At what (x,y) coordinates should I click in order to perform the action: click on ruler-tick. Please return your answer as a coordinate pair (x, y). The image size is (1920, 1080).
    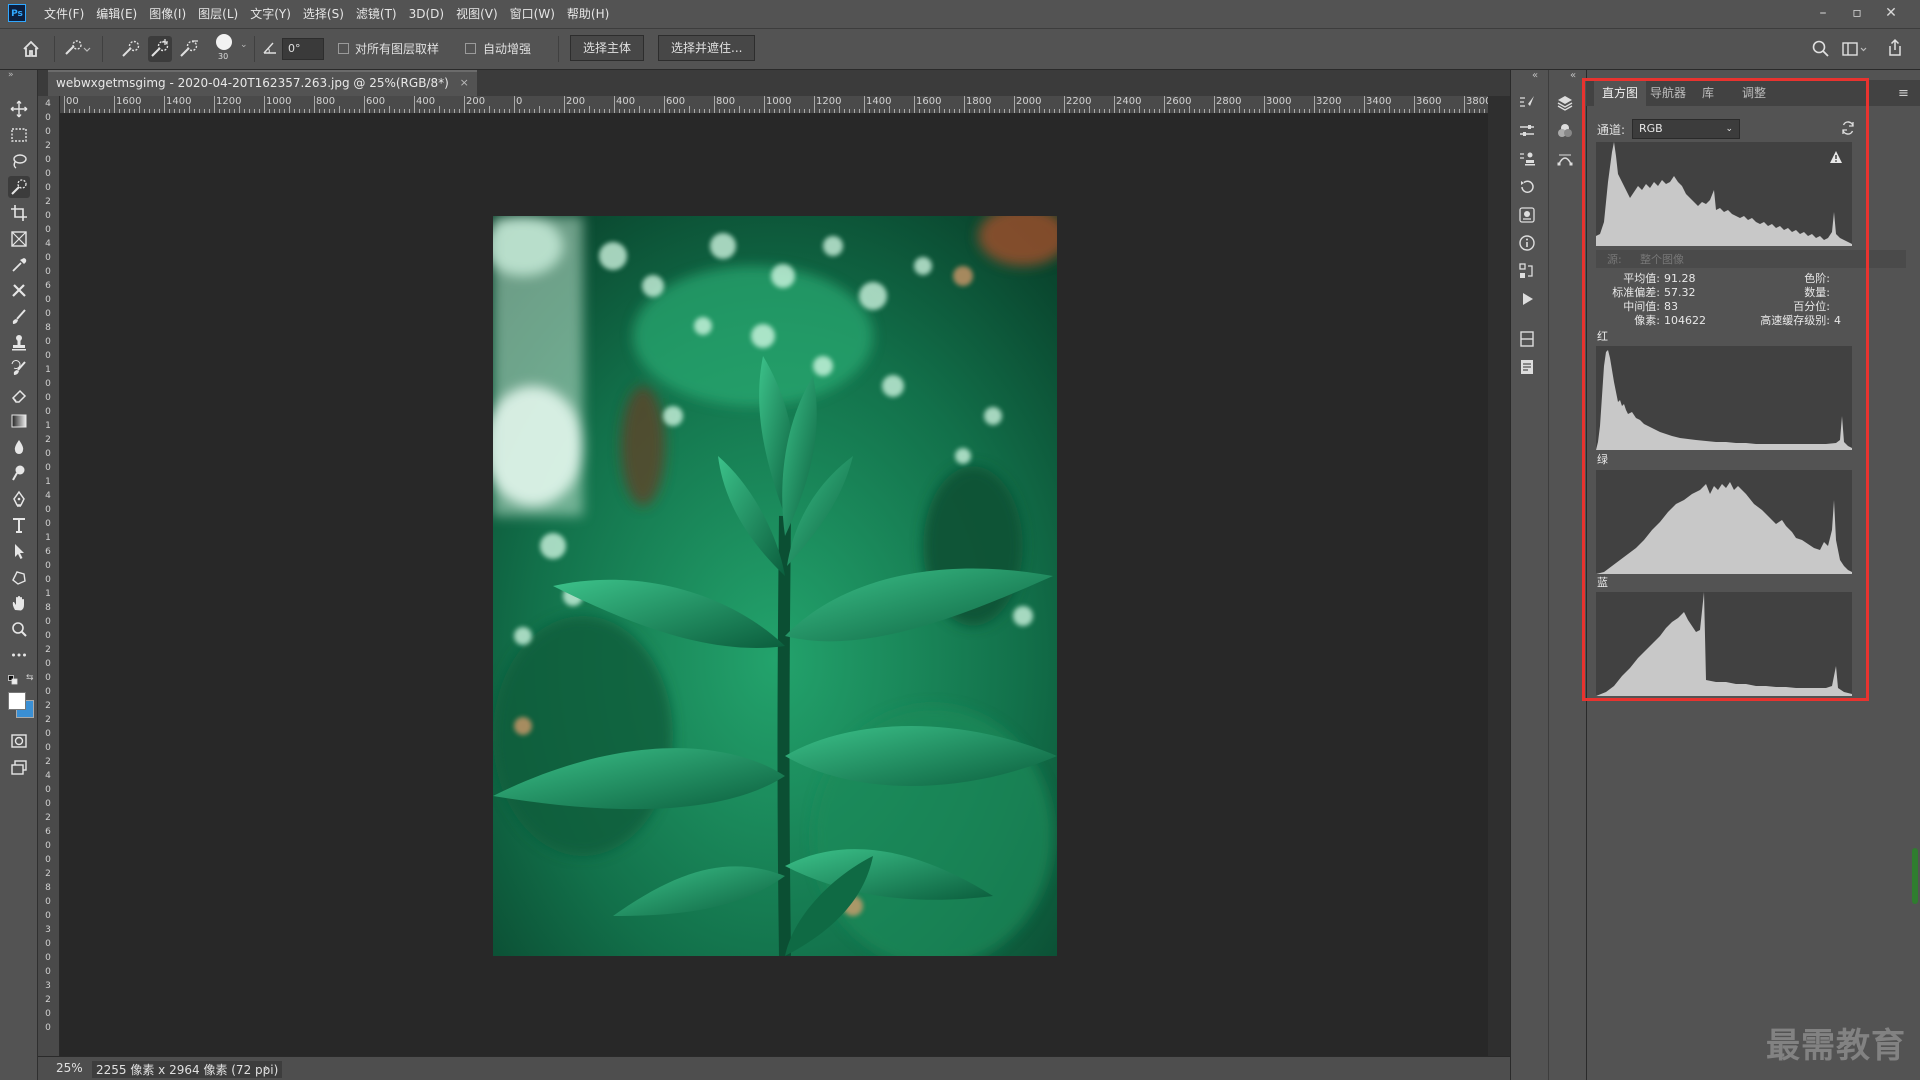
    Looking at the image, I should click on (714, 104).